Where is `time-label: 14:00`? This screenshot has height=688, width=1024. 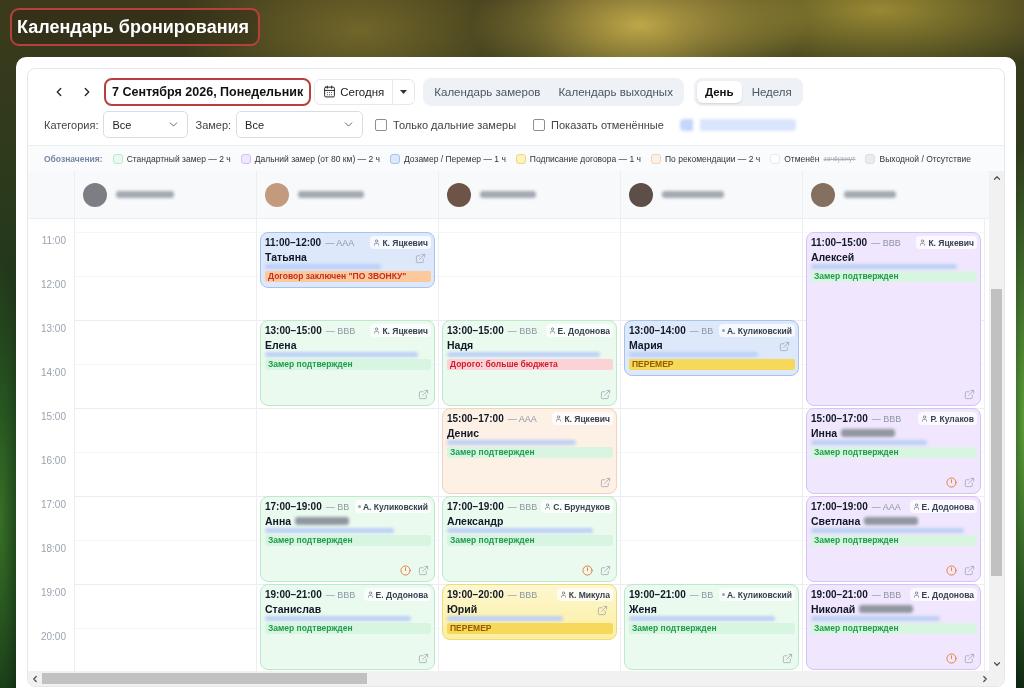 time-label: 14:00 is located at coordinates (53, 373).